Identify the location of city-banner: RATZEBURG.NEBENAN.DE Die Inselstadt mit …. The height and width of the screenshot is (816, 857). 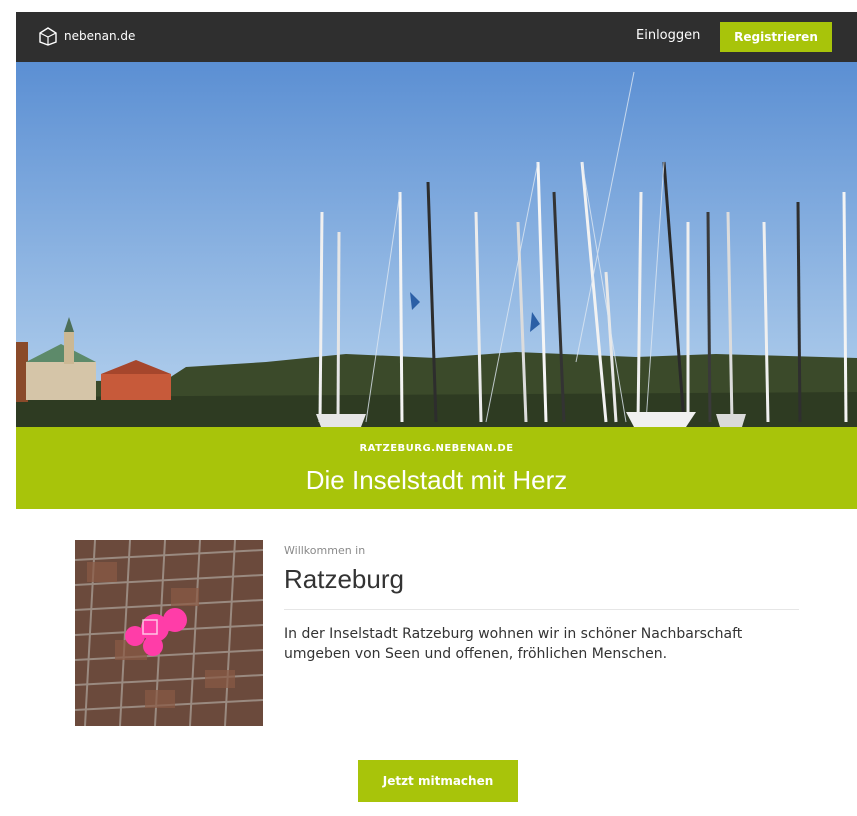
(436, 468).